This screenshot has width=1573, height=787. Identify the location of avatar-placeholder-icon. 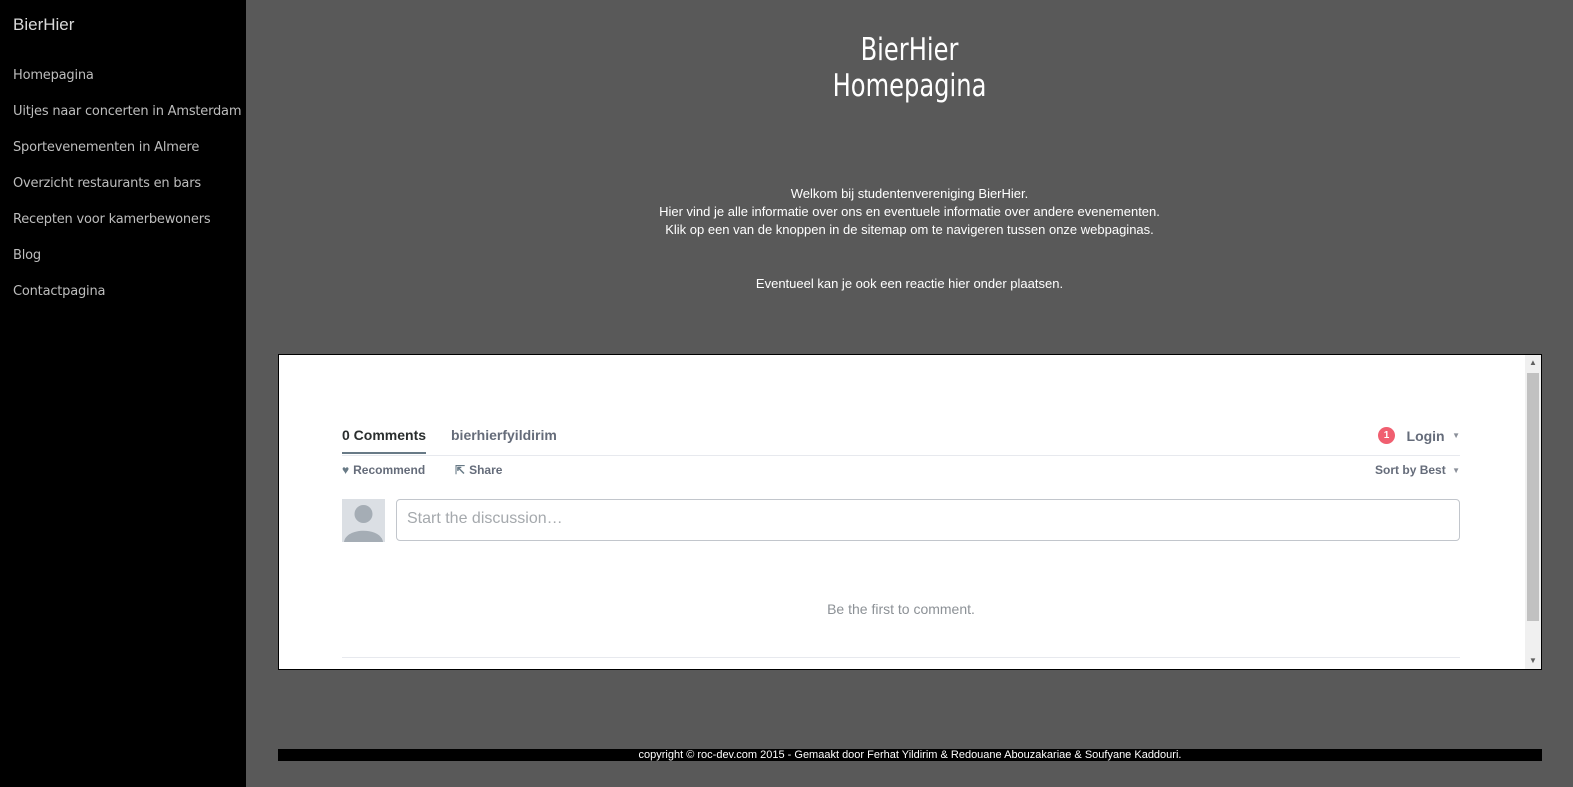
(363, 520).